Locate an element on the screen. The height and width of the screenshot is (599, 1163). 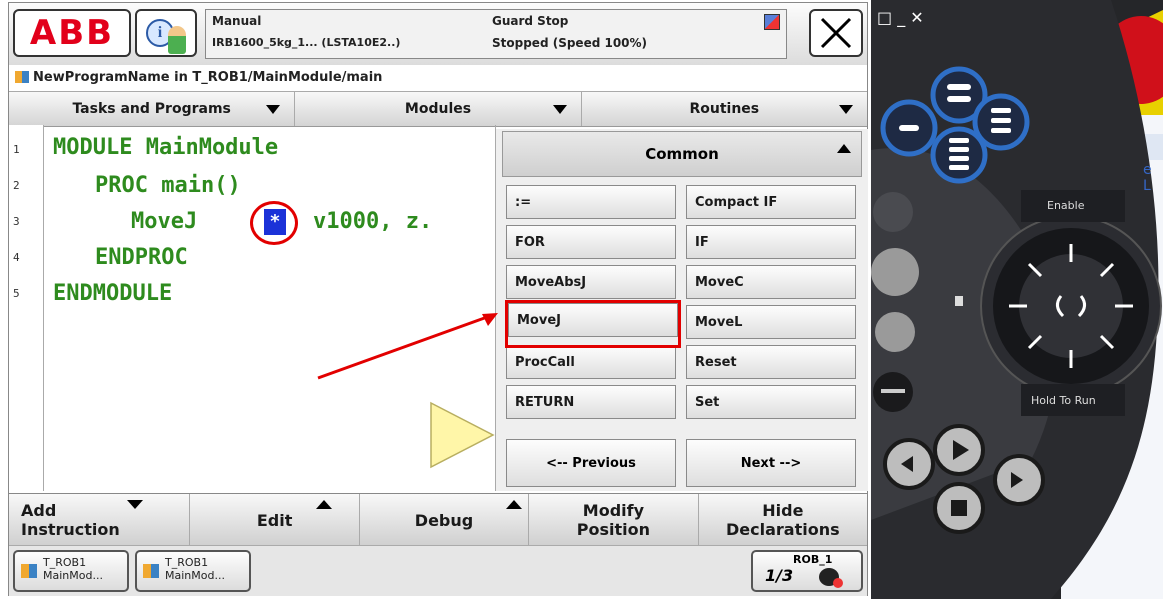
instr-proccall-button: ProcCall is located at coordinates (591, 362).